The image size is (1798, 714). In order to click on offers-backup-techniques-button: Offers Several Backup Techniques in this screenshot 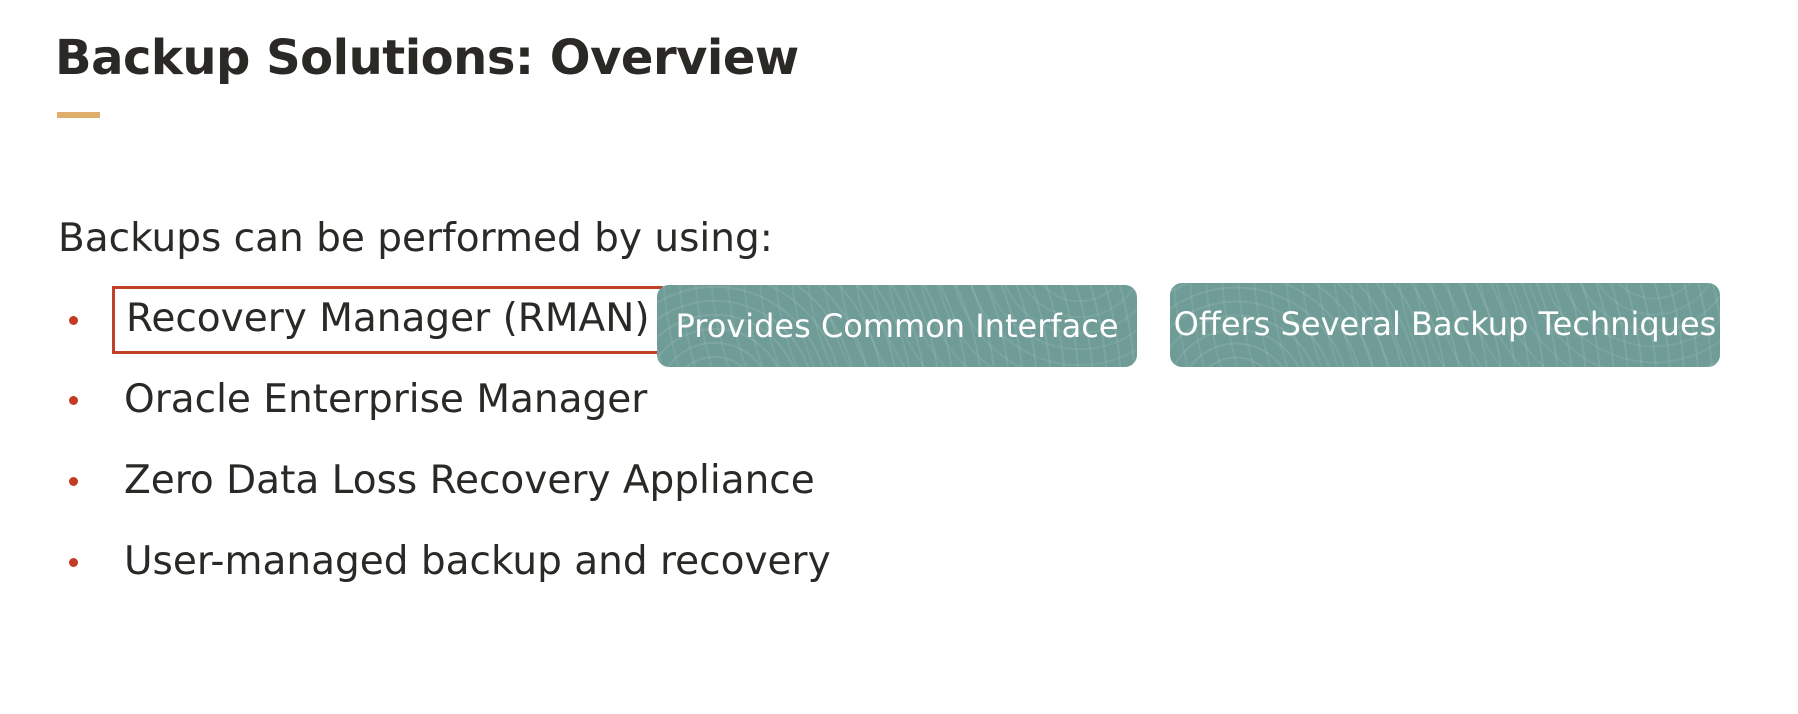, I will do `click(1445, 325)`.